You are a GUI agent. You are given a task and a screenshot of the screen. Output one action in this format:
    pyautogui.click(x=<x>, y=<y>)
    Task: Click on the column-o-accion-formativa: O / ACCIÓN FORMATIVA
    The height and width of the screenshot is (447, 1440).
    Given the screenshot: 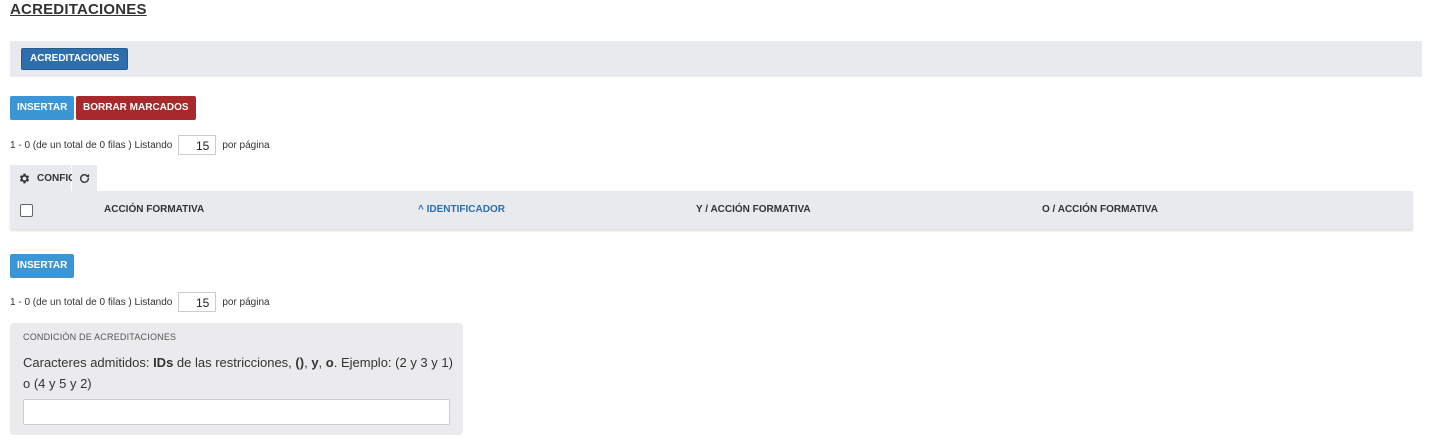 What is the action you would take?
    pyautogui.click(x=1100, y=210)
    